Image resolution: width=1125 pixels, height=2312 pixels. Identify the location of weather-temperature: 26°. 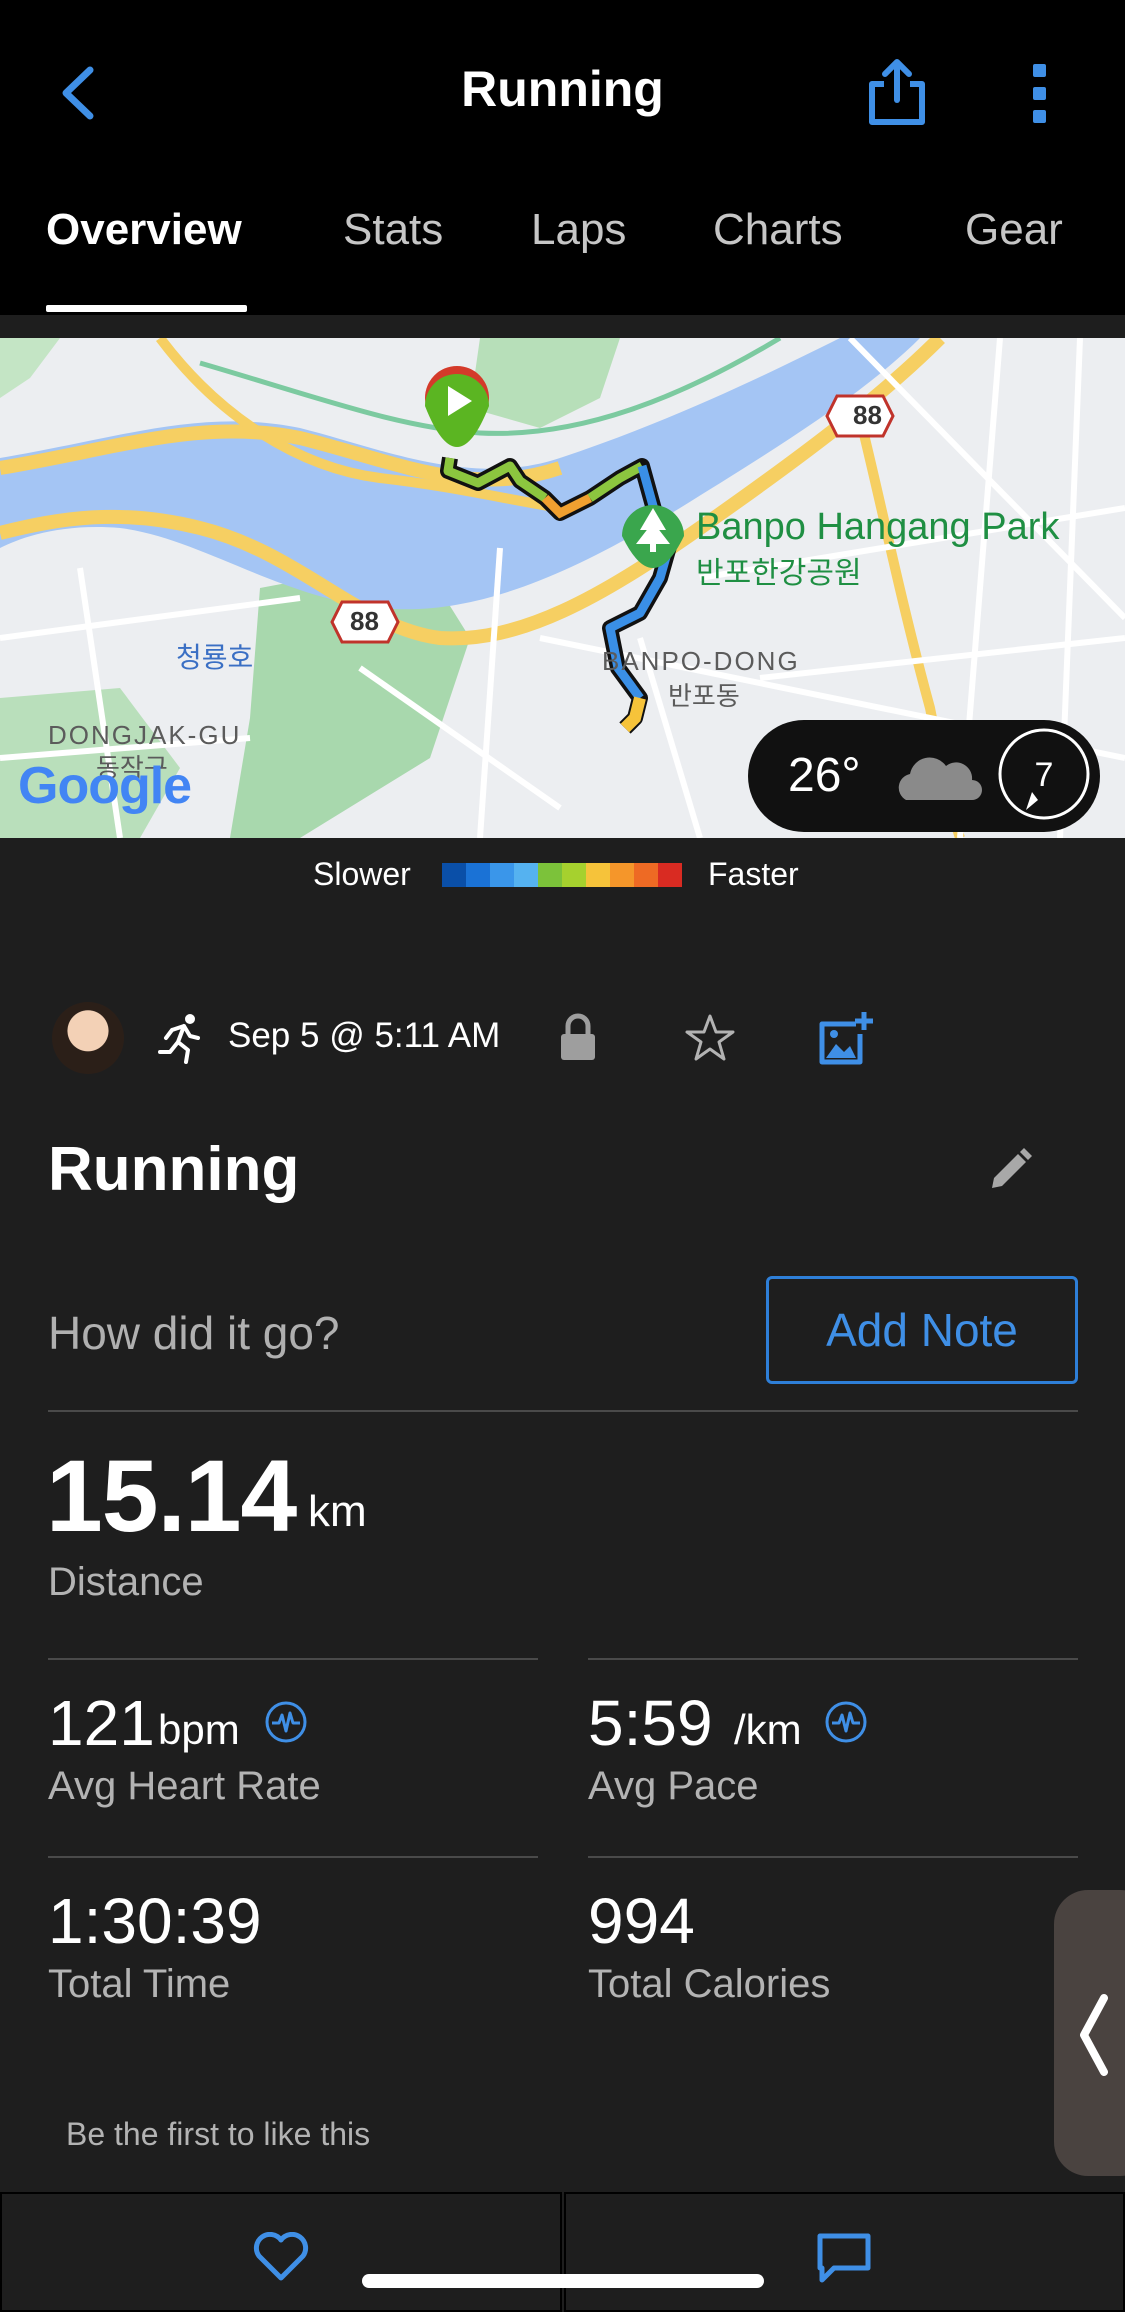
(824, 775).